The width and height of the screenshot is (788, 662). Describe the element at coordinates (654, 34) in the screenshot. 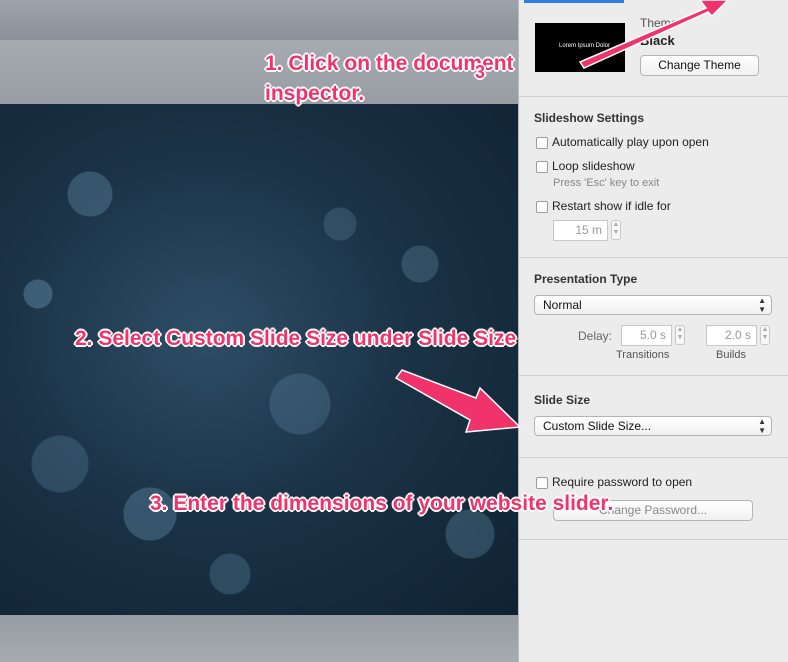

I see `arrow-to-inspector-tab` at that location.